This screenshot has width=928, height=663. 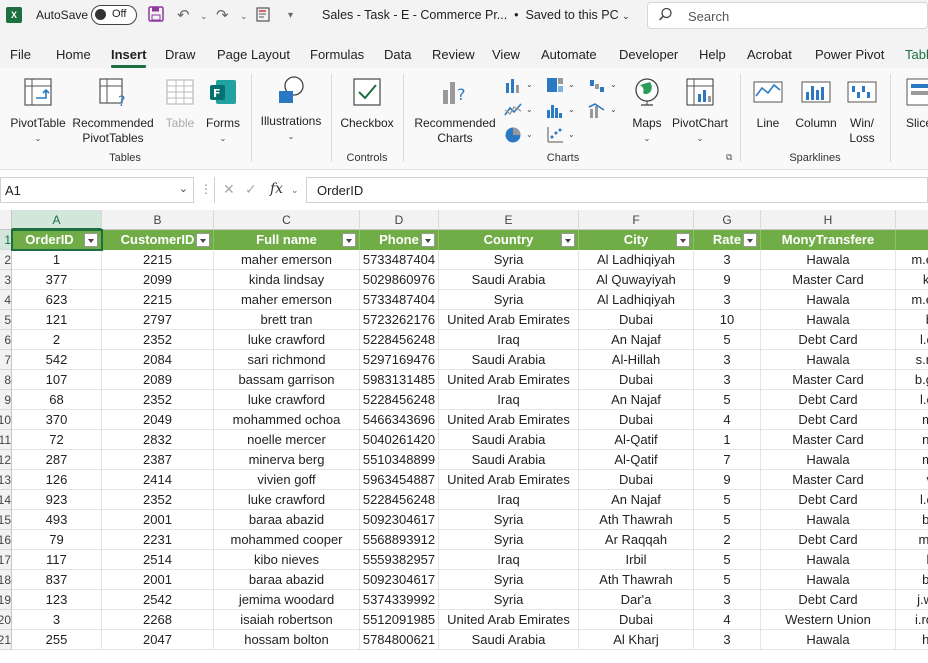 What do you see at coordinates (244, 16) in the screenshot?
I see `redo-dropdown-icon: ⌄` at bounding box center [244, 16].